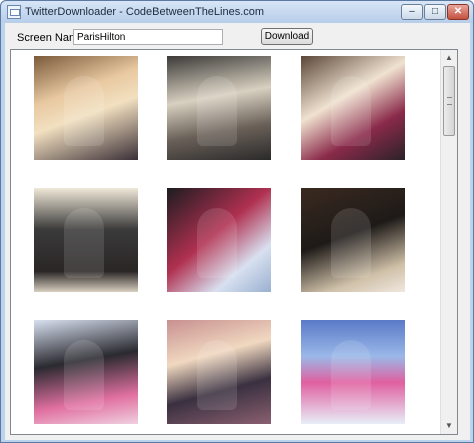 This screenshot has height=443, width=474. I want to click on close-icon: ✕, so click(458, 11).